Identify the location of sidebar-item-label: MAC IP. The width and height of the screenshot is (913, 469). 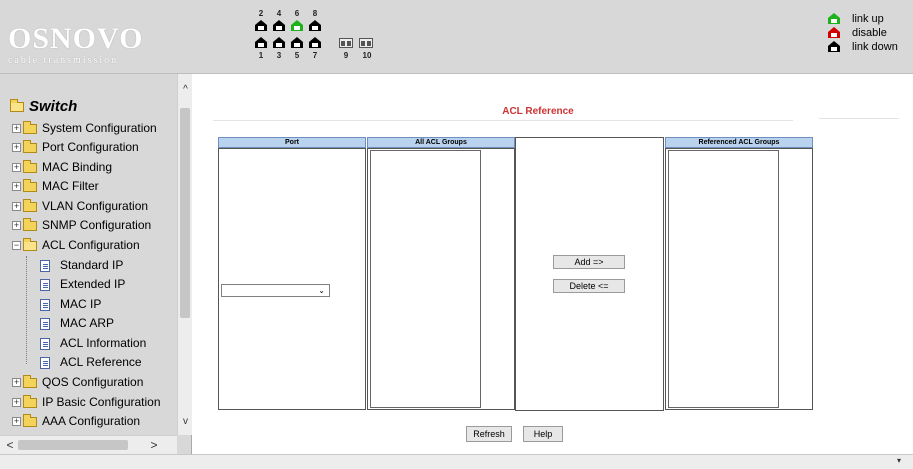
(81, 304).